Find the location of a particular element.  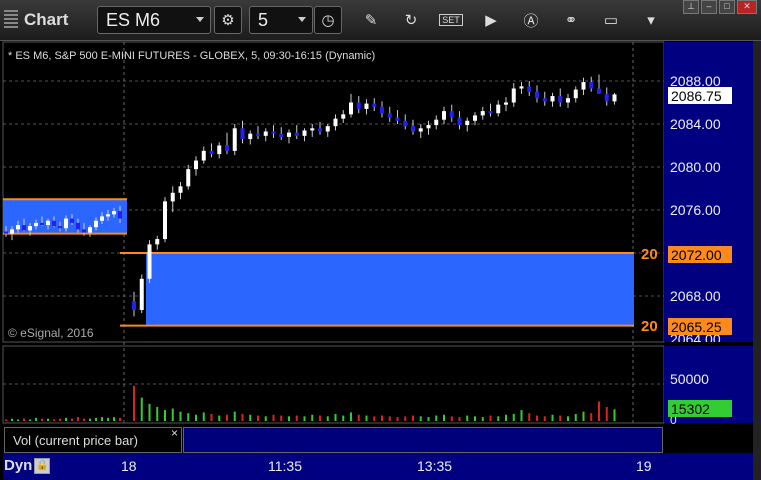

close-icon: × is located at coordinates (174, 433).